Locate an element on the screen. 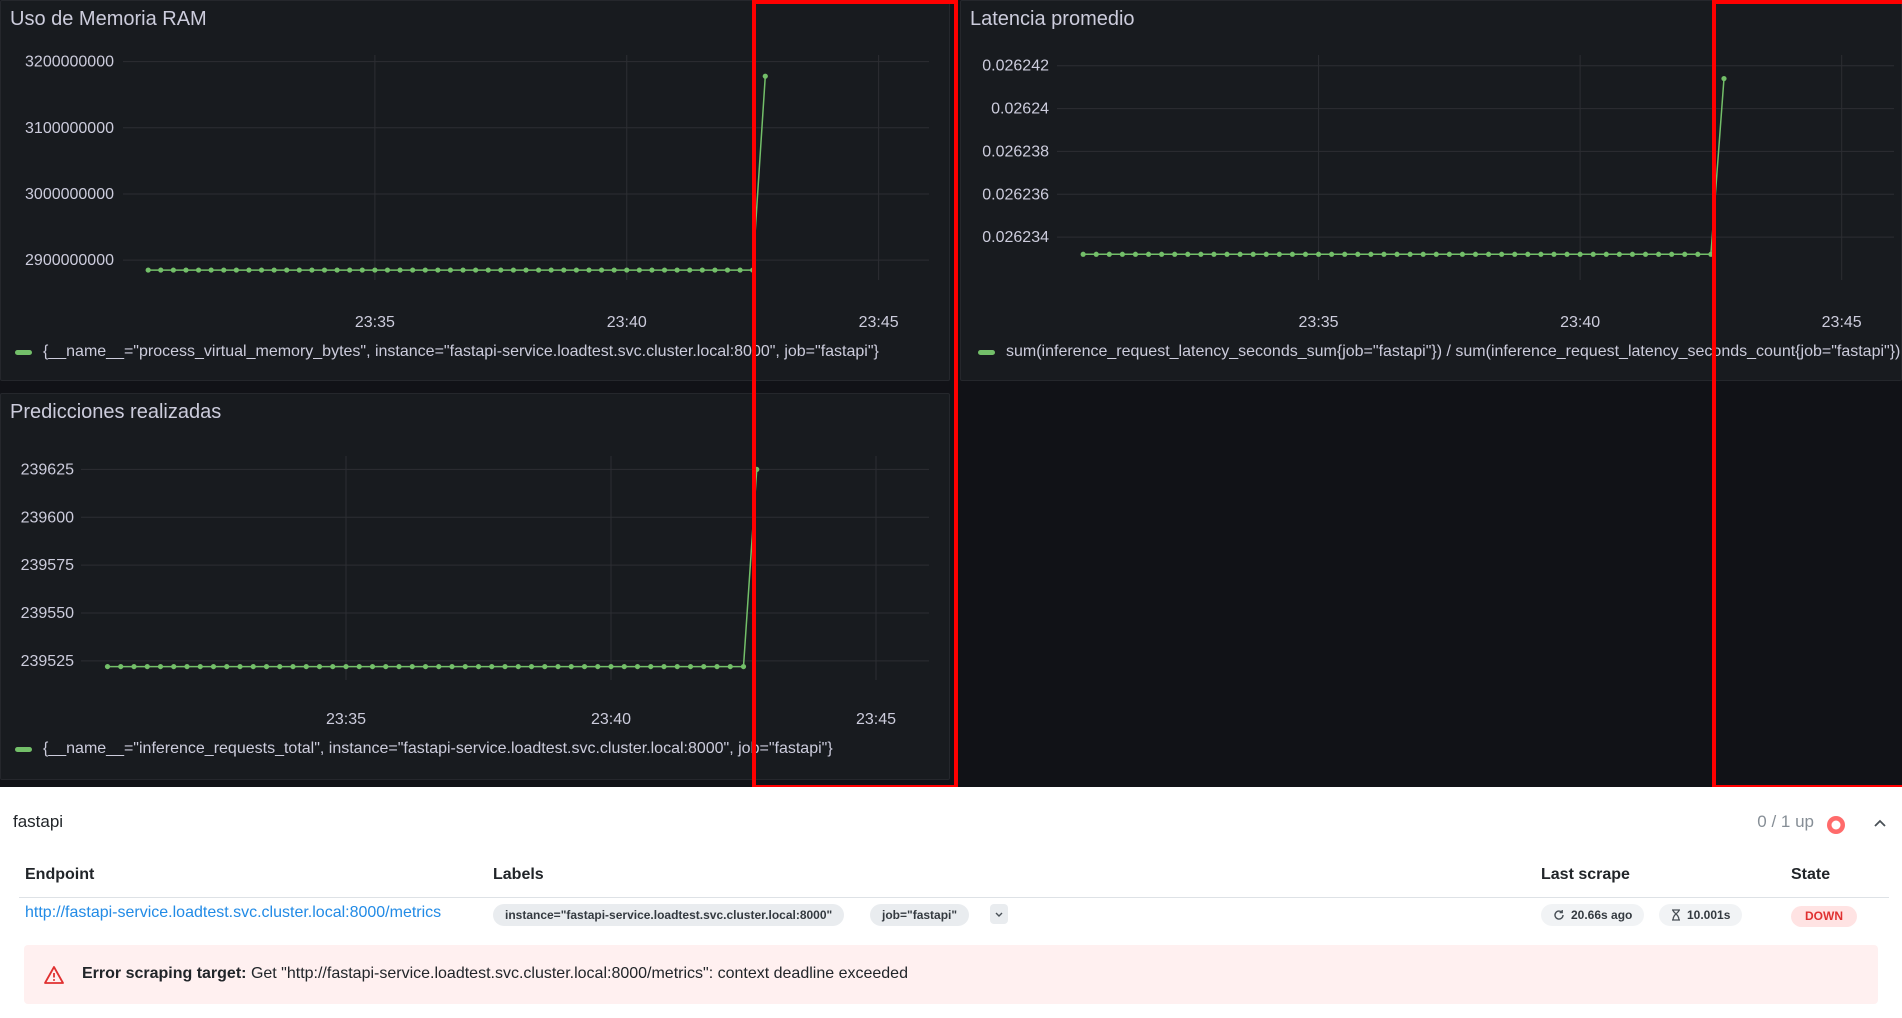 This screenshot has width=1902, height=1018. expand-labels-button is located at coordinates (999, 914).